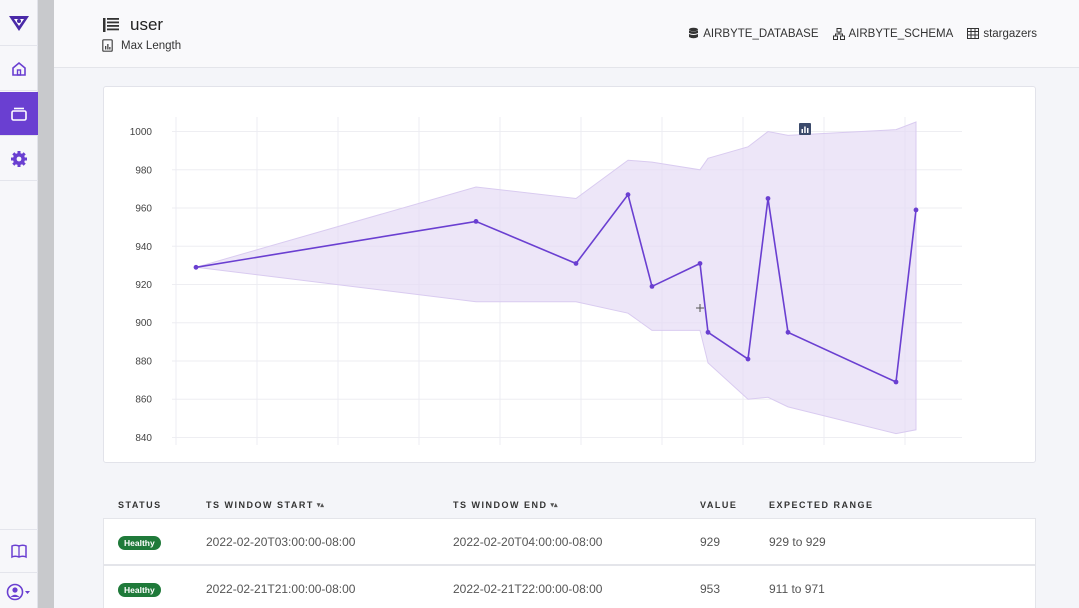 Image resolution: width=1079 pixels, height=608 pixels. I want to click on plotly-logo-icon, so click(805, 129).